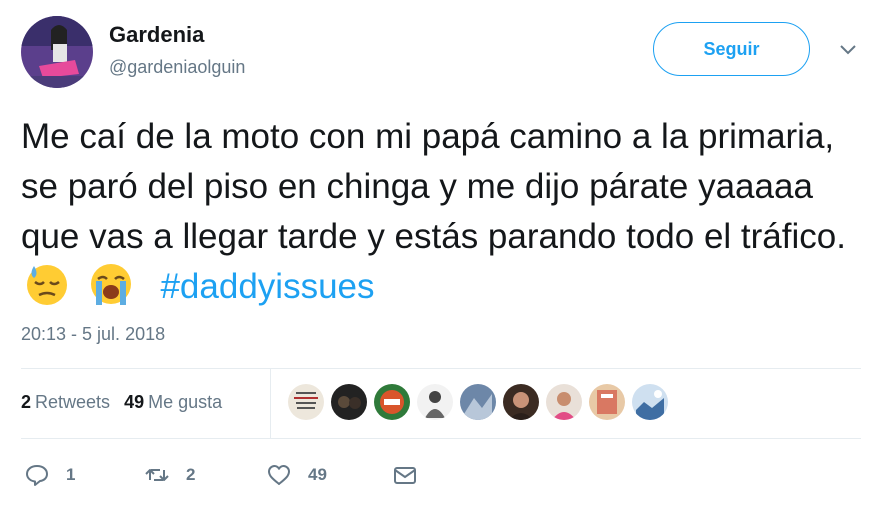 The image size is (888, 532). I want to click on tweet-timestamp: 20:13 - 5 jul. 2018, so click(93, 334).